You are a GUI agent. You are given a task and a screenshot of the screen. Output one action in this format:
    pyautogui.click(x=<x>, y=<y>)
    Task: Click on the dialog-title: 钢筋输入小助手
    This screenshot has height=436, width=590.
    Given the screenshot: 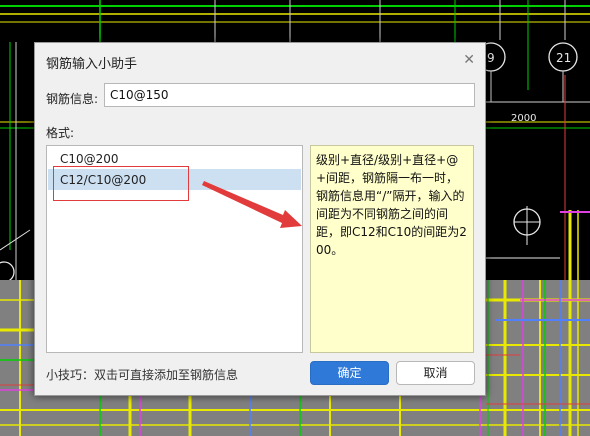 What is the action you would take?
    pyautogui.click(x=92, y=64)
    